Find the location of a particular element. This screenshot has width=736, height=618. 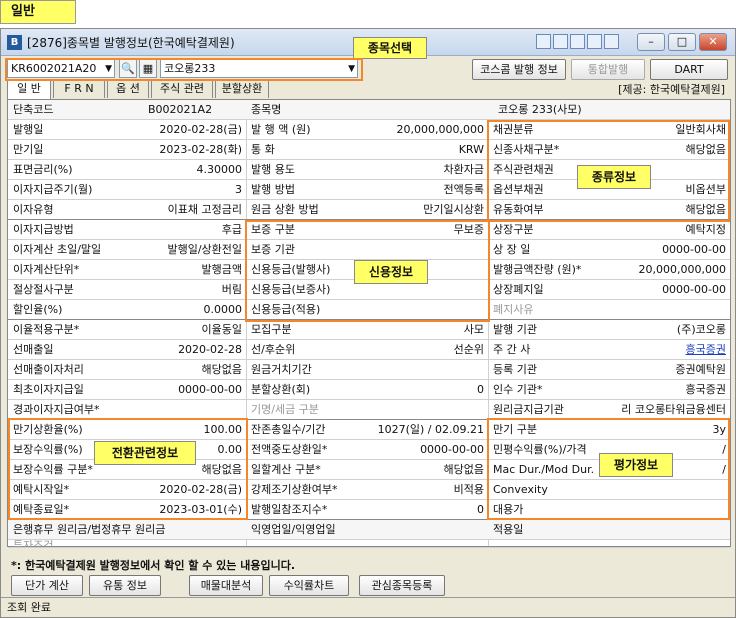

field-label: 표면금리(%) is located at coordinates (43, 169).